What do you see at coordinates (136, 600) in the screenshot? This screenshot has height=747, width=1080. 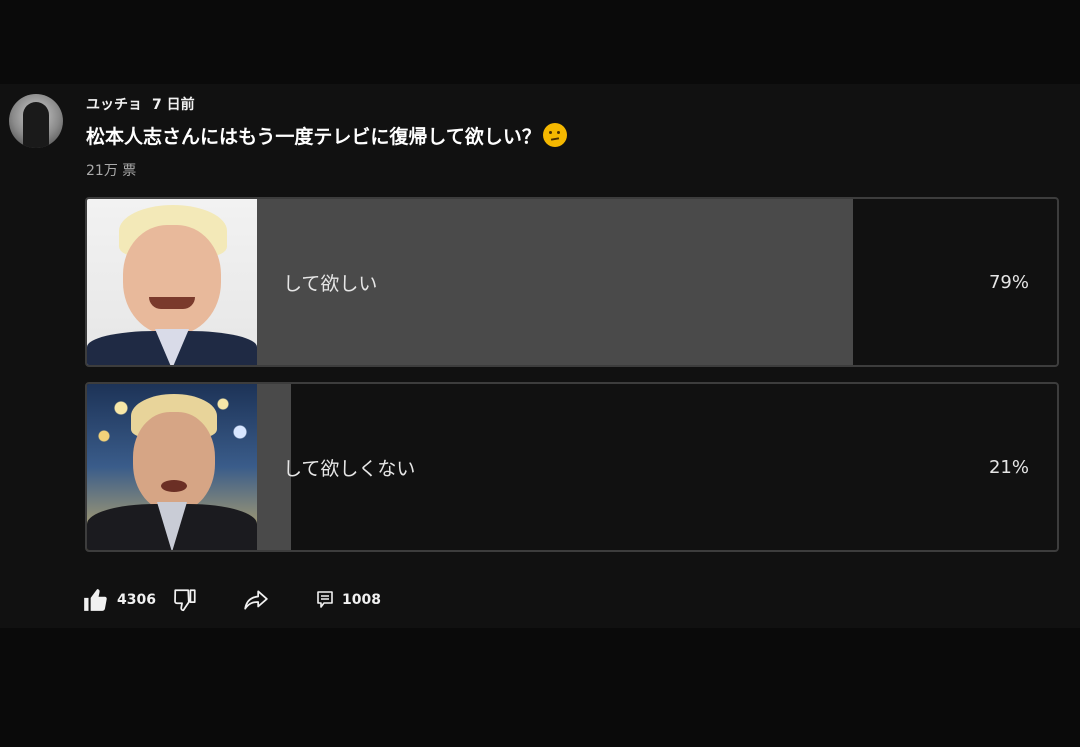 I see `like-count: 4306` at bounding box center [136, 600].